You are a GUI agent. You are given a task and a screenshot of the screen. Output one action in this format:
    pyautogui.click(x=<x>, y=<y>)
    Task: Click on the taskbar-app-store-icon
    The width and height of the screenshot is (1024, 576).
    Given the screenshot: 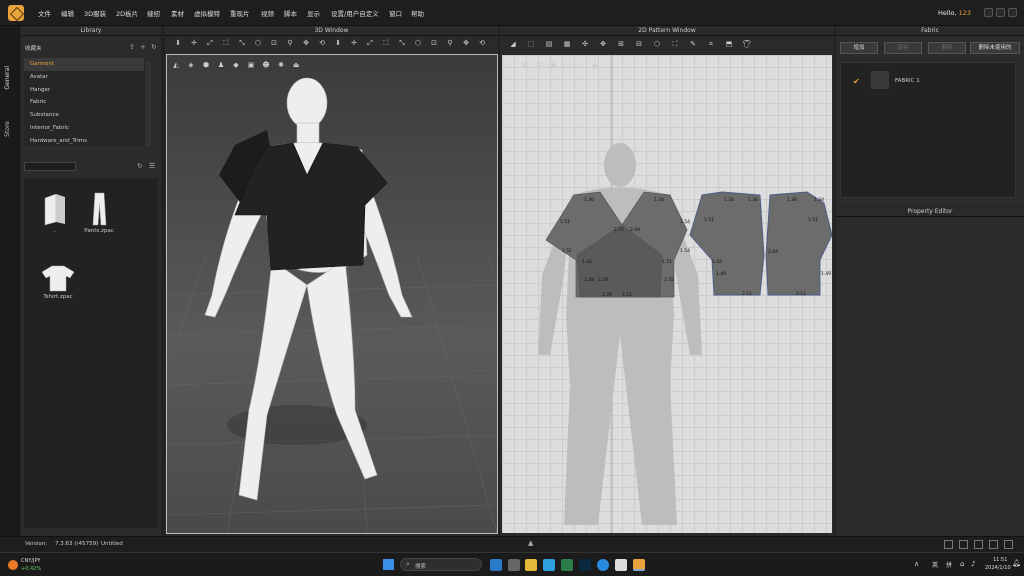 What is the action you would take?
    pyautogui.click(x=567, y=565)
    